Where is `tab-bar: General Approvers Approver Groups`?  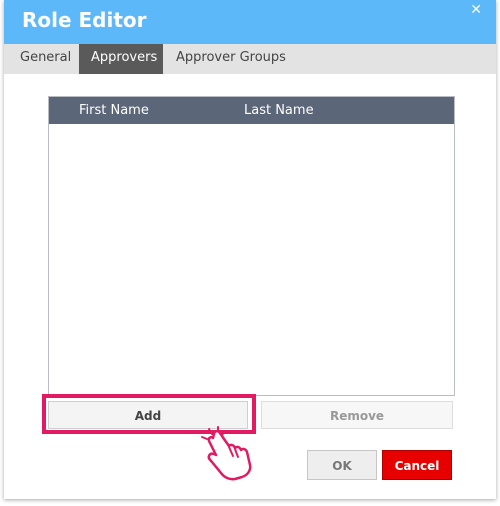
tab-bar: General Approvers Approver Groups is located at coordinates (250, 59).